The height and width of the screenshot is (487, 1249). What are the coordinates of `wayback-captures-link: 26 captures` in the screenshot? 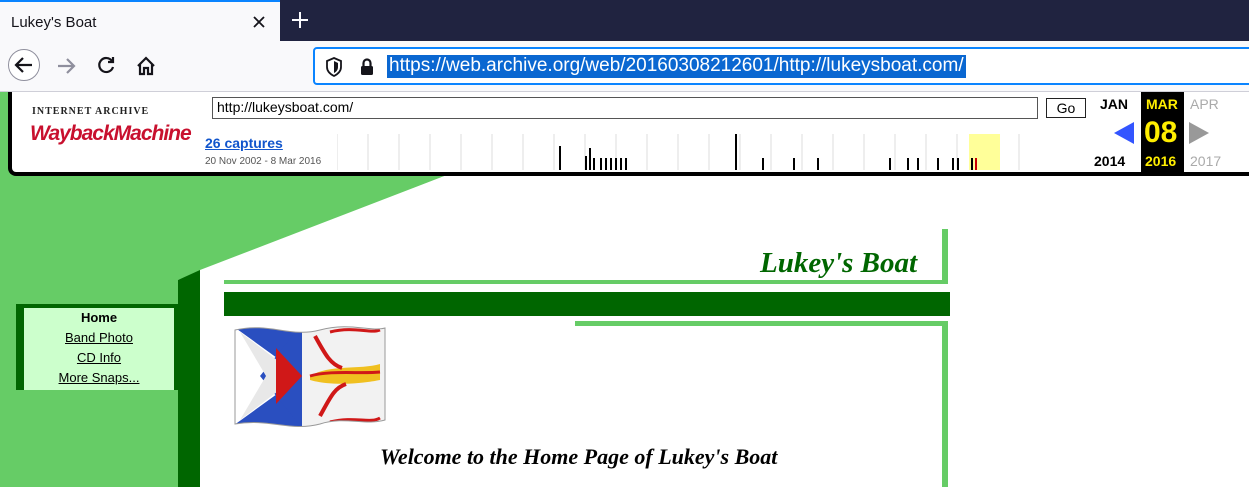 It's located at (244, 143).